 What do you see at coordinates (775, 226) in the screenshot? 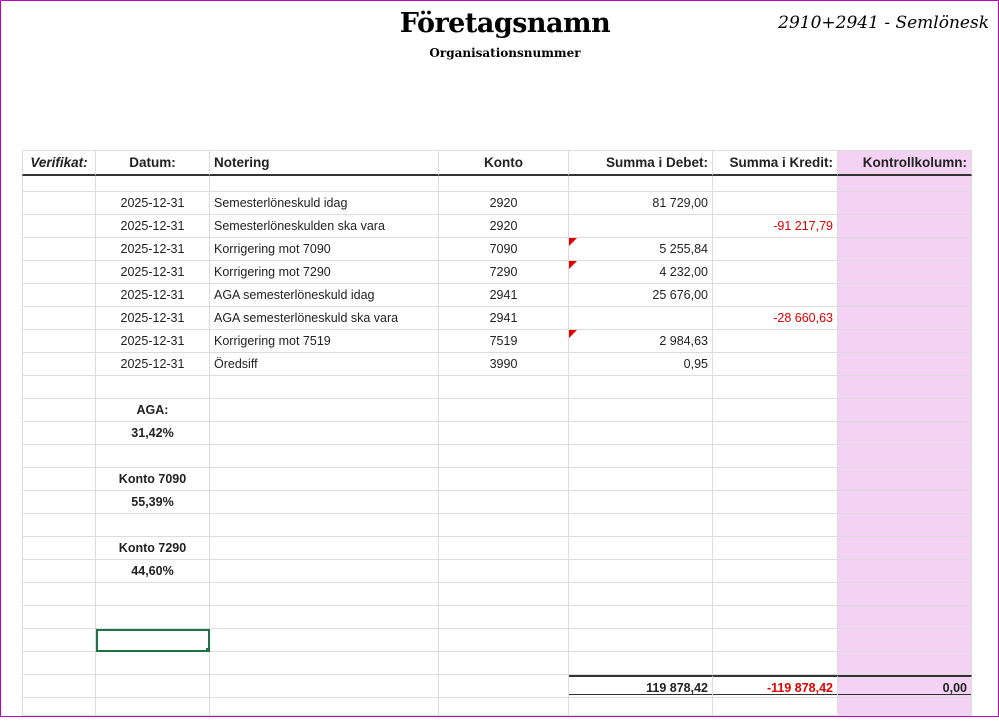
I see `cell-kredit: -91 217,79` at bounding box center [775, 226].